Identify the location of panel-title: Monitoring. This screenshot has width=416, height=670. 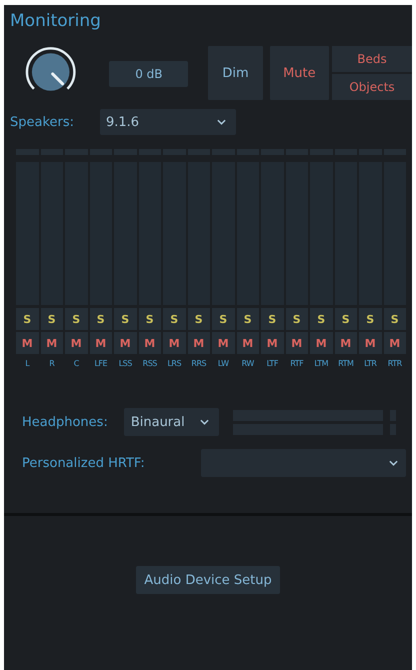
(56, 22).